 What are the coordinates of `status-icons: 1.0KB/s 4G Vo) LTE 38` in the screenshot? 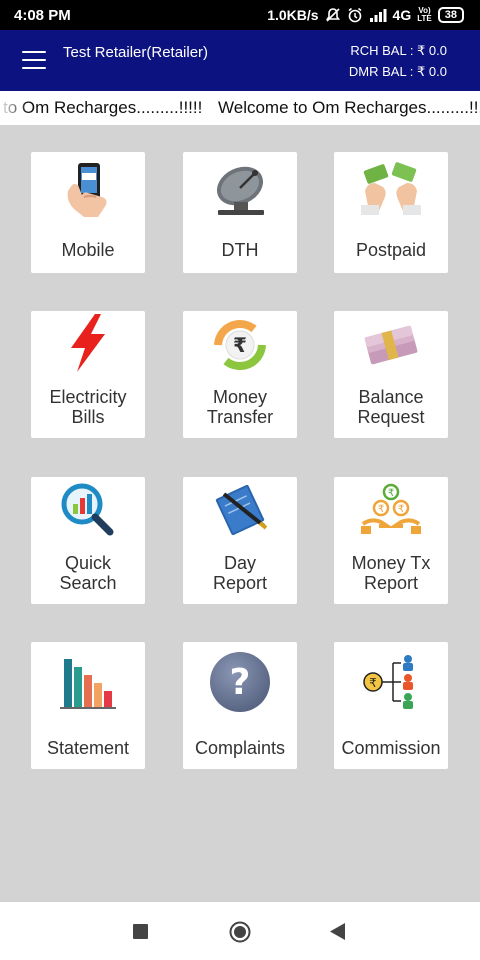 It's located at (365, 15).